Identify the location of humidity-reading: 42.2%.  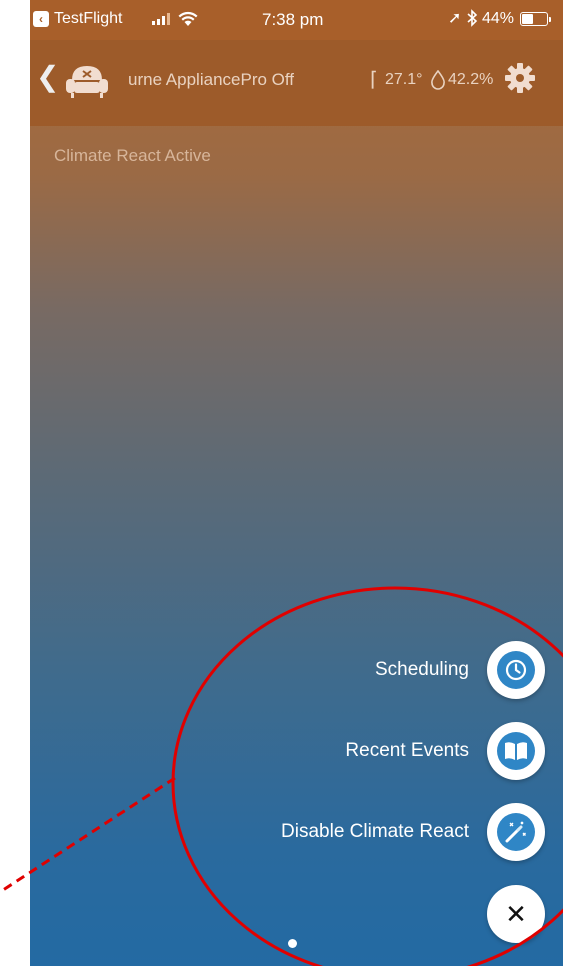
(471, 79).